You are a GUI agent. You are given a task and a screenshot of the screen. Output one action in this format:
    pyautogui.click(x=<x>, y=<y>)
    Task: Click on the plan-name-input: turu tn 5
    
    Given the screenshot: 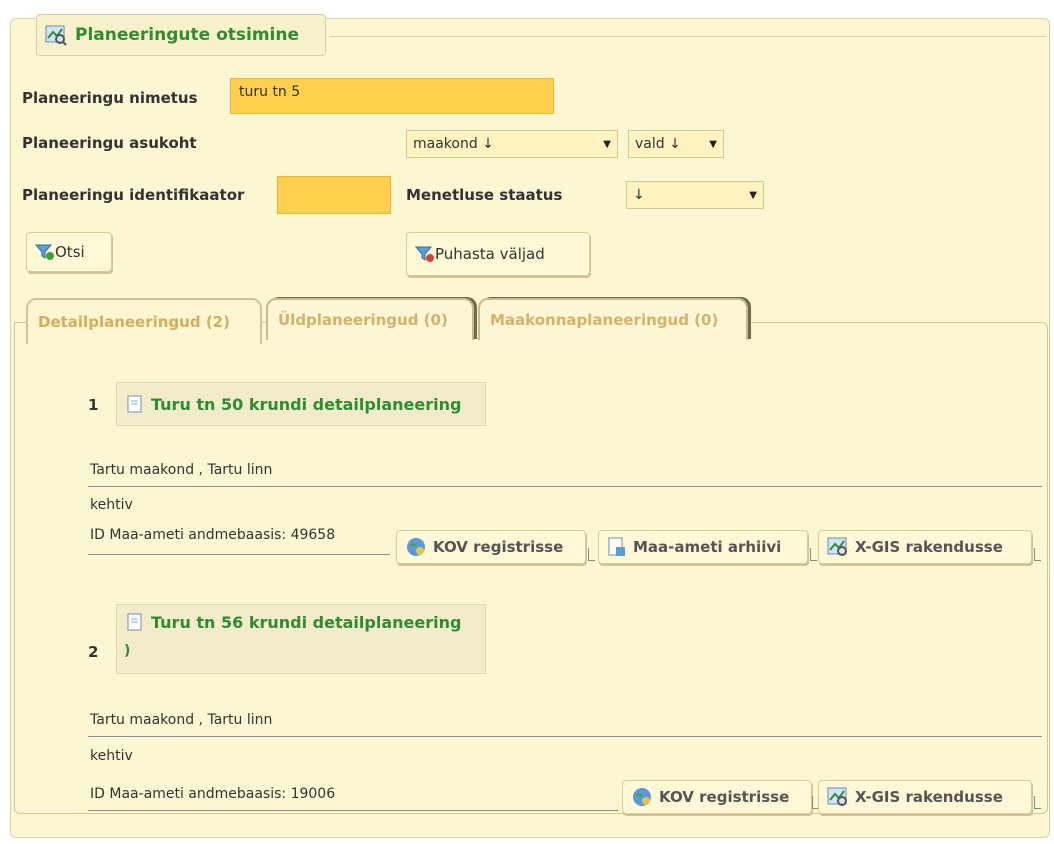 What is the action you would take?
    pyautogui.click(x=392, y=96)
    